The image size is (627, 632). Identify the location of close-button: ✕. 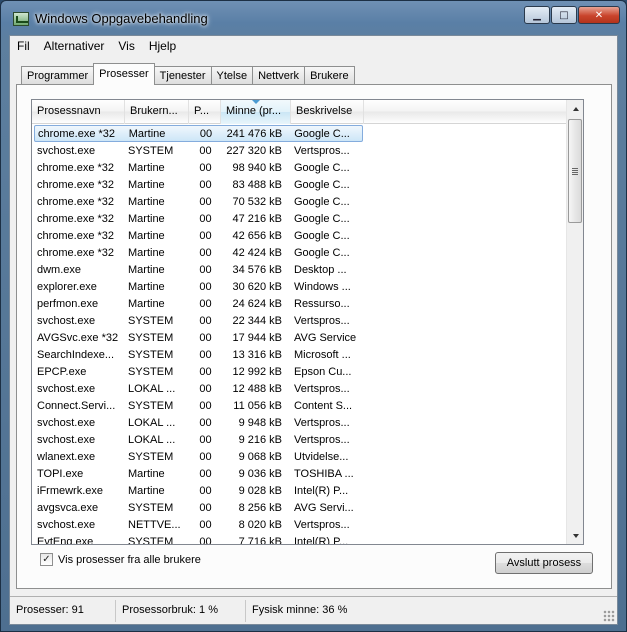
(599, 15).